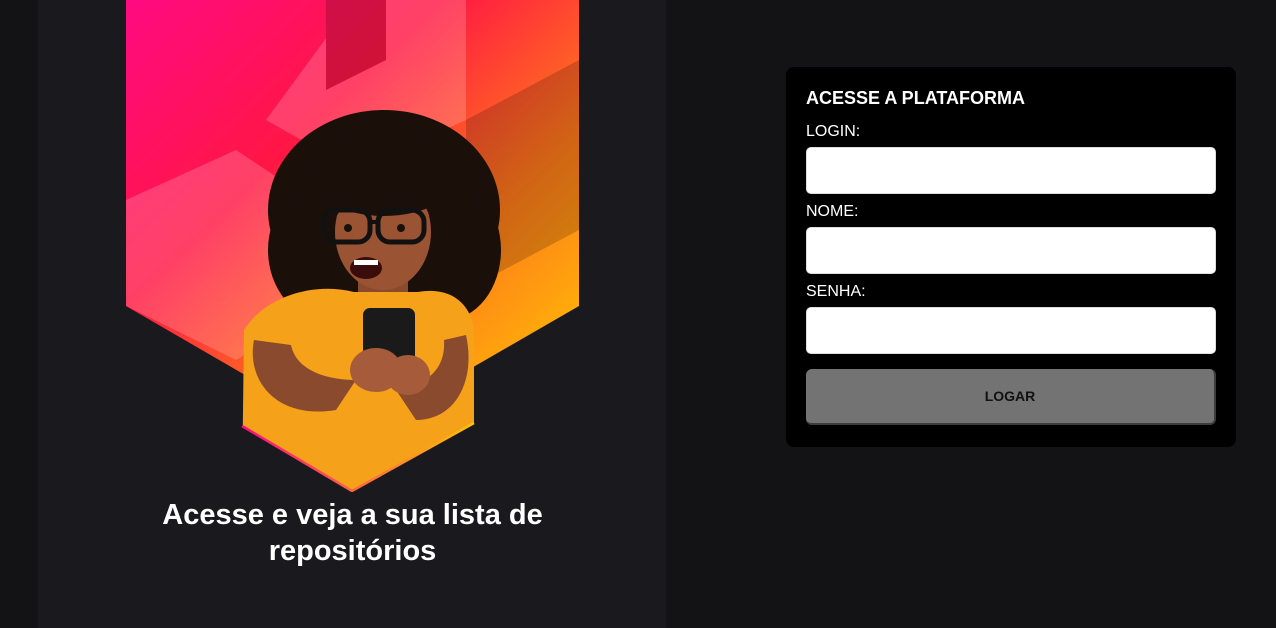  I want to click on login-button: LOGAR, so click(1011, 397).